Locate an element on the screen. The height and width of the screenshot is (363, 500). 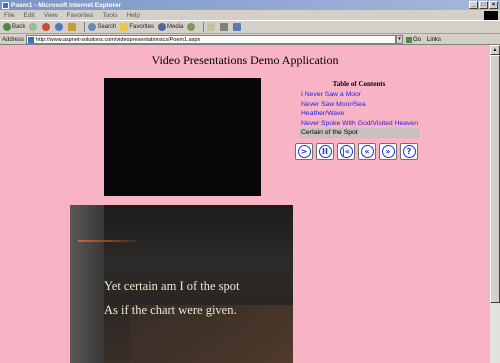
menu-view: View is located at coordinates (51, 15).